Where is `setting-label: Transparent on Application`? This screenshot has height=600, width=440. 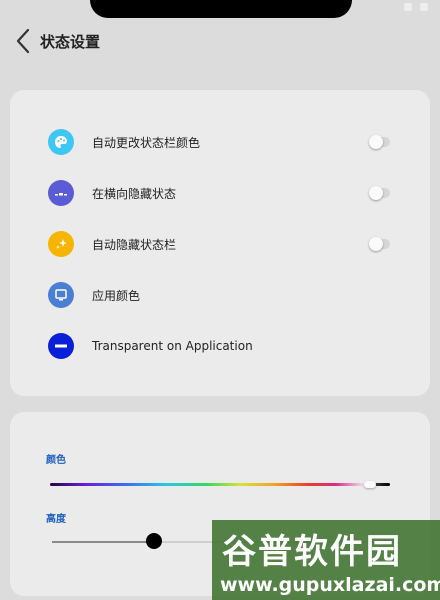 setting-label: Transparent on Application is located at coordinates (172, 346).